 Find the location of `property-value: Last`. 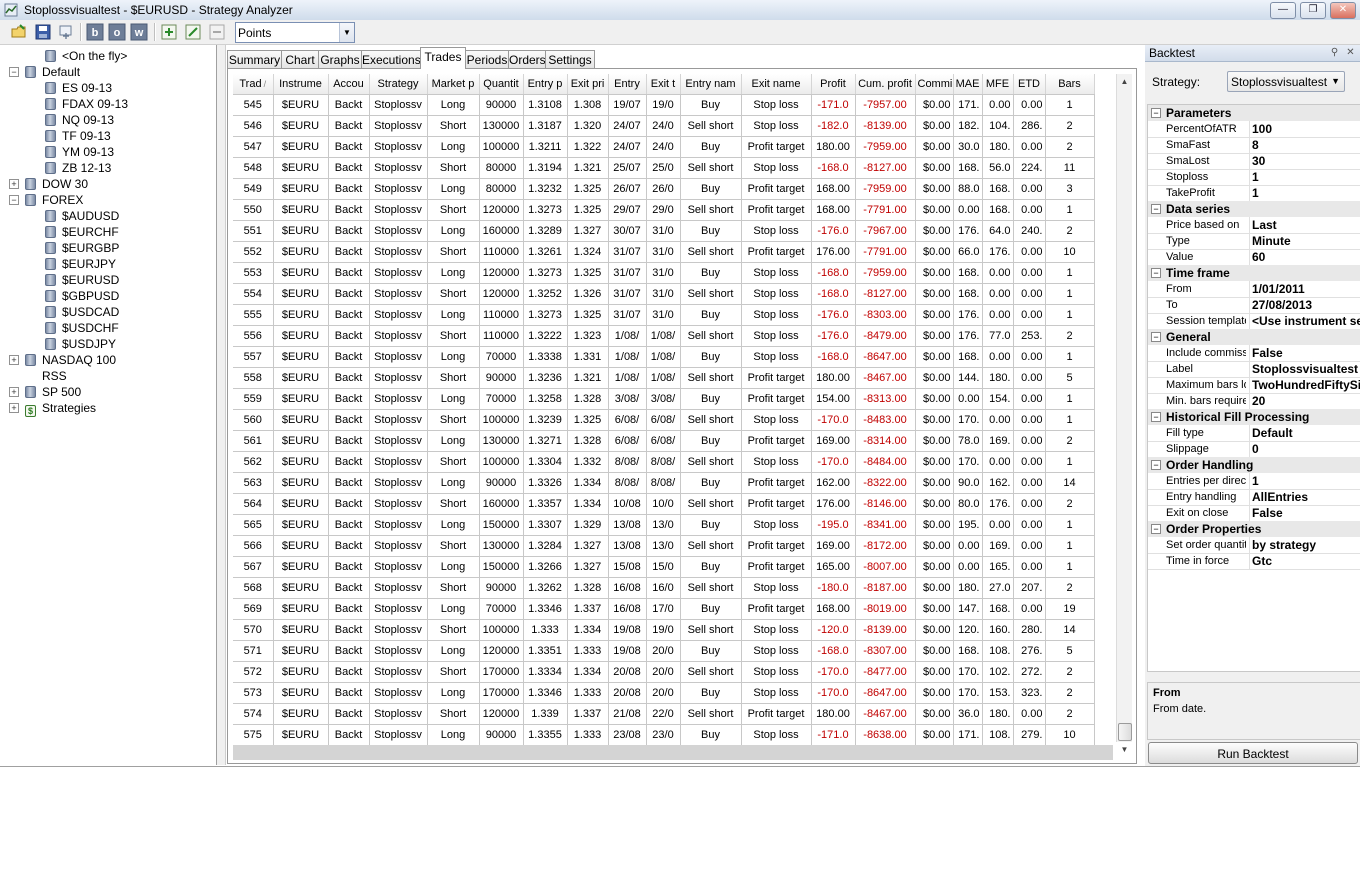

property-value: Last is located at coordinates (1304, 225).